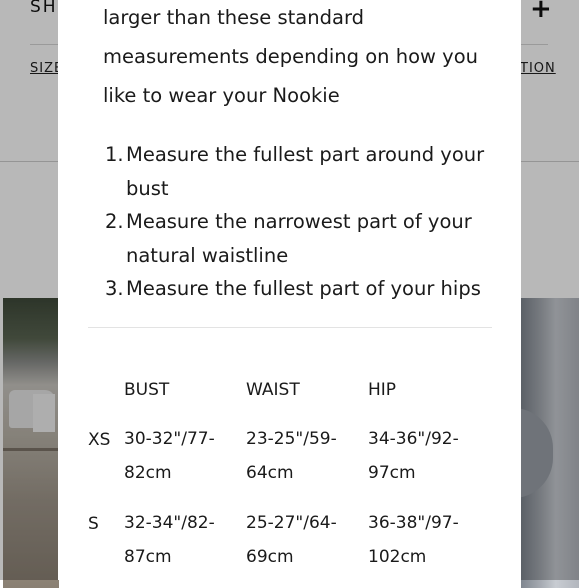  Describe the element at coordinates (413, 439) in the screenshot. I see `cell-line: 34-36"/92-` at that location.